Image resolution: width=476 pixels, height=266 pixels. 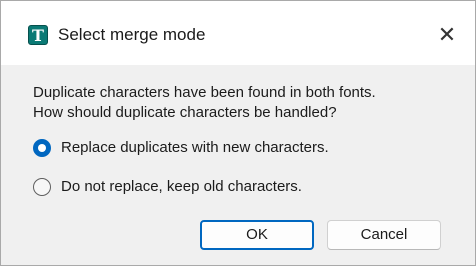 I want to click on radio-label-keep: Do not replace, keep old characters., so click(x=181, y=187).